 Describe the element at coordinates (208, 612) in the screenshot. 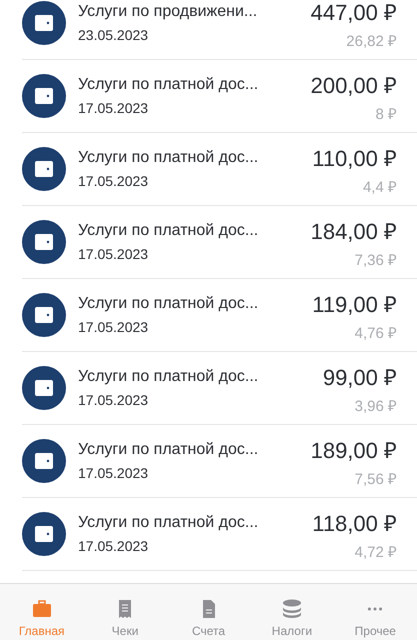

I see `tab: Счета` at that location.